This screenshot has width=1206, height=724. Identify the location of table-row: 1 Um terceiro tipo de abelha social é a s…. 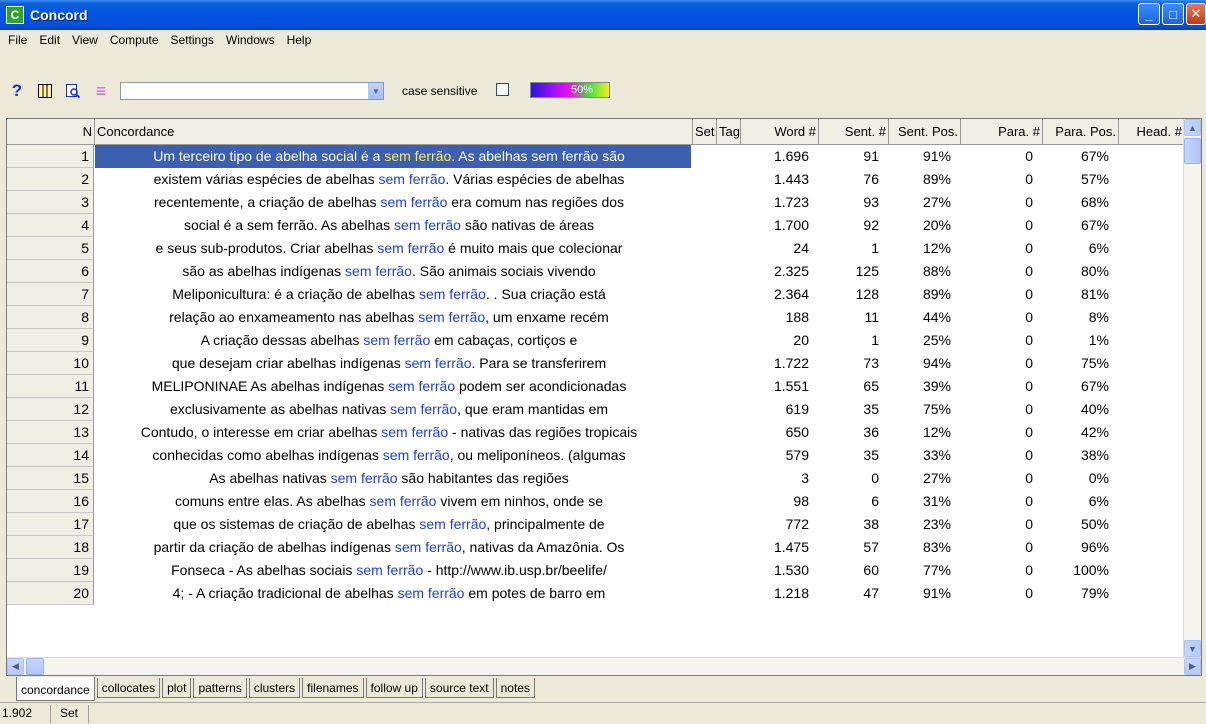
(595, 156).